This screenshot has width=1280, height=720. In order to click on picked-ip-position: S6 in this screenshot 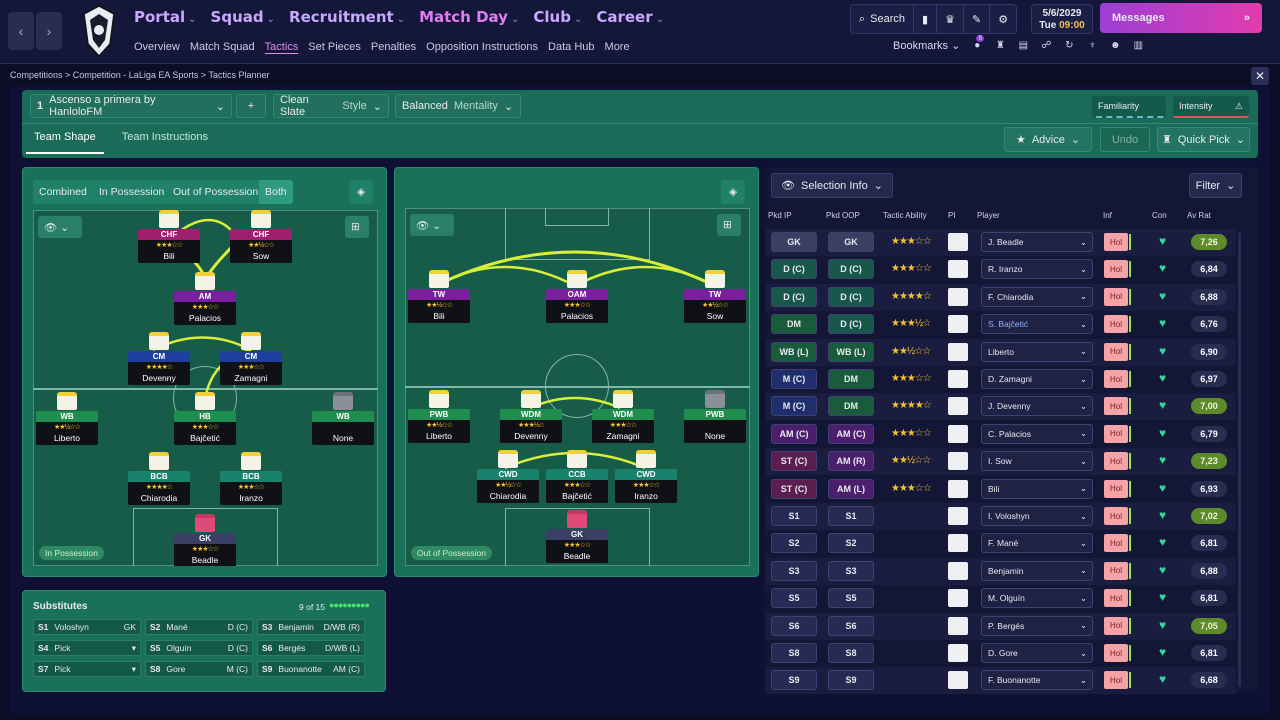, I will do `click(794, 625)`.